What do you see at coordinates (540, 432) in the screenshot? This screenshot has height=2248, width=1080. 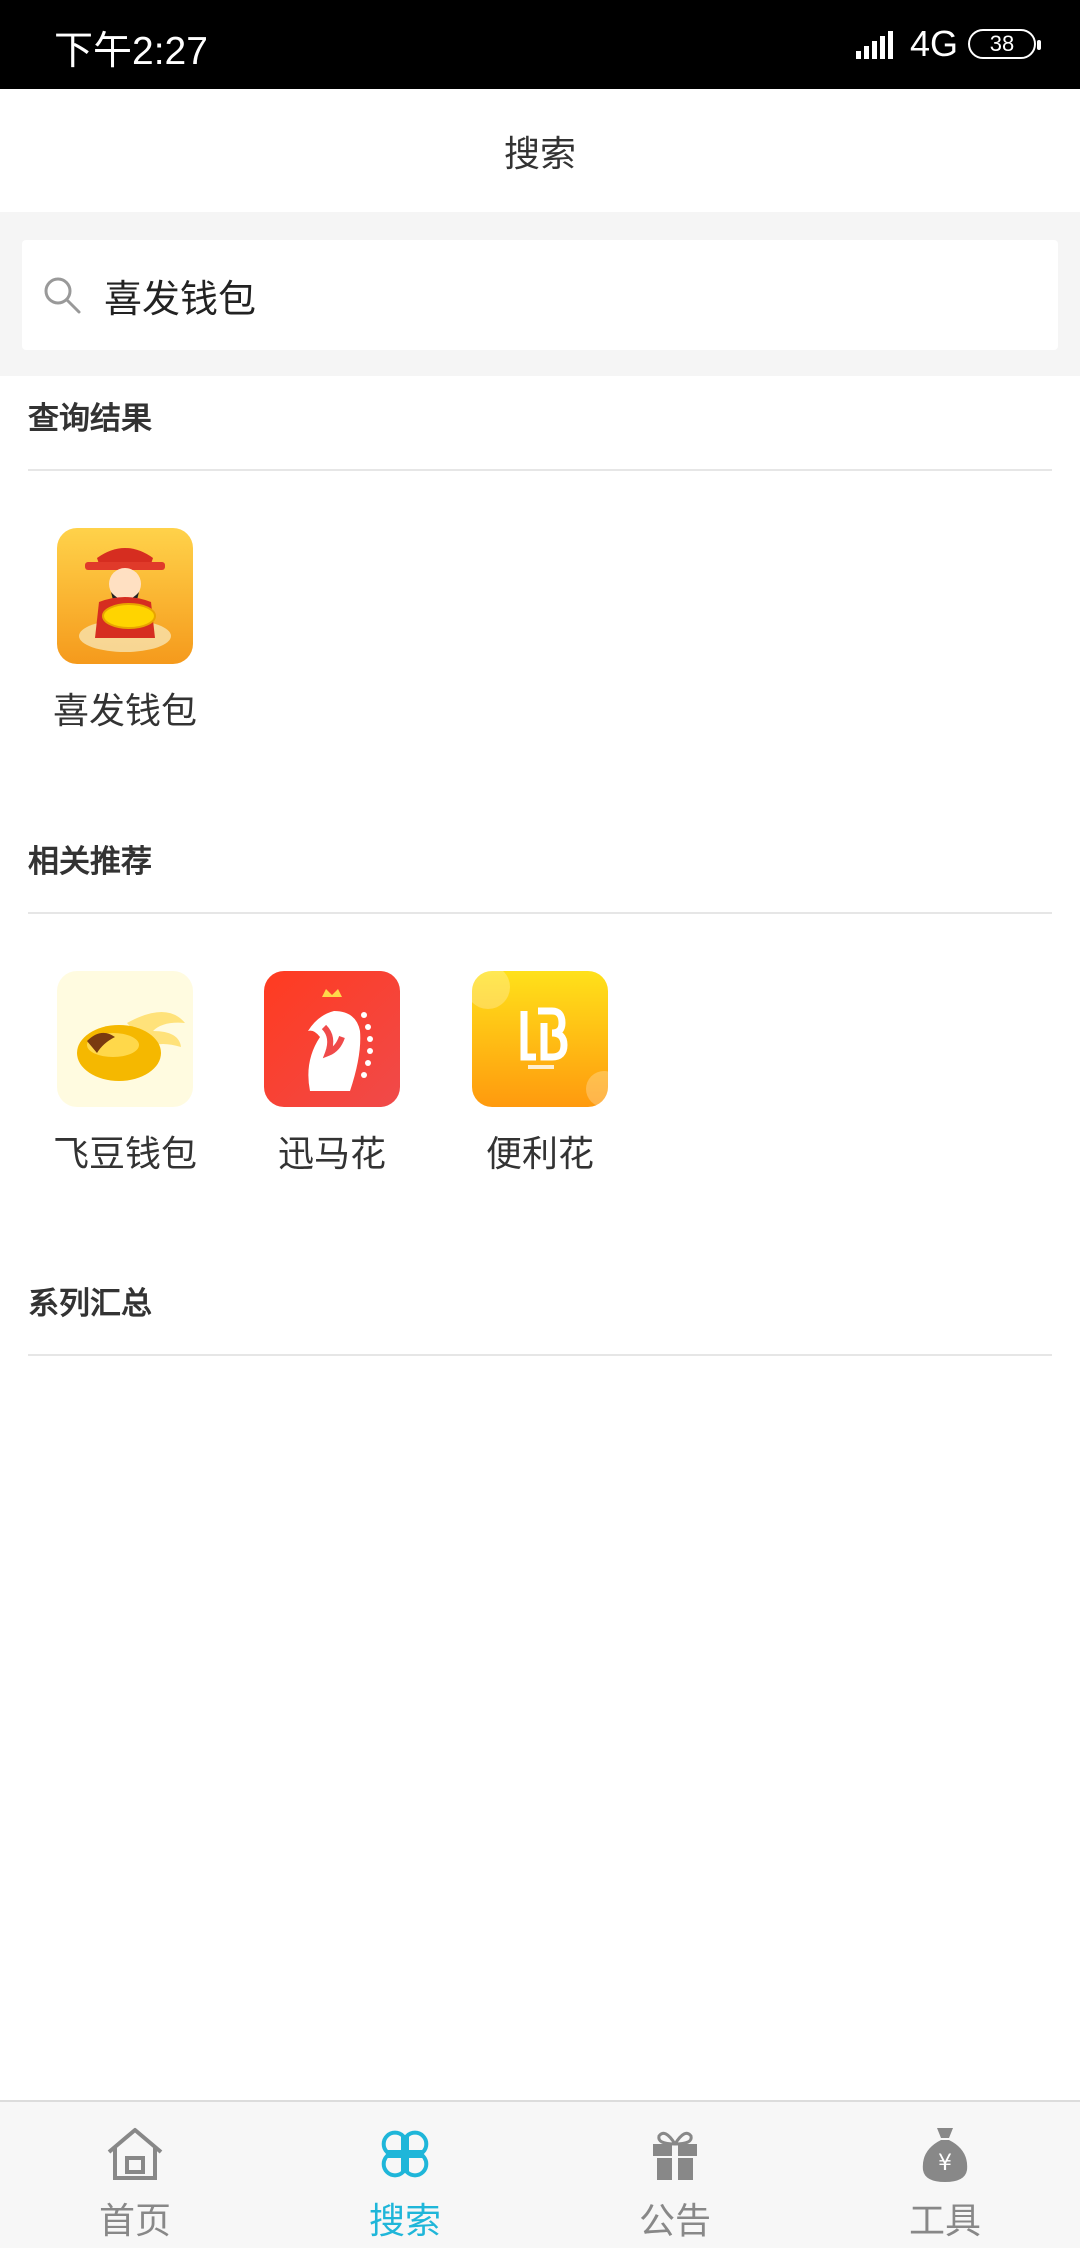 I see `results-section: 查询结果` at bounding box center [540, 432].